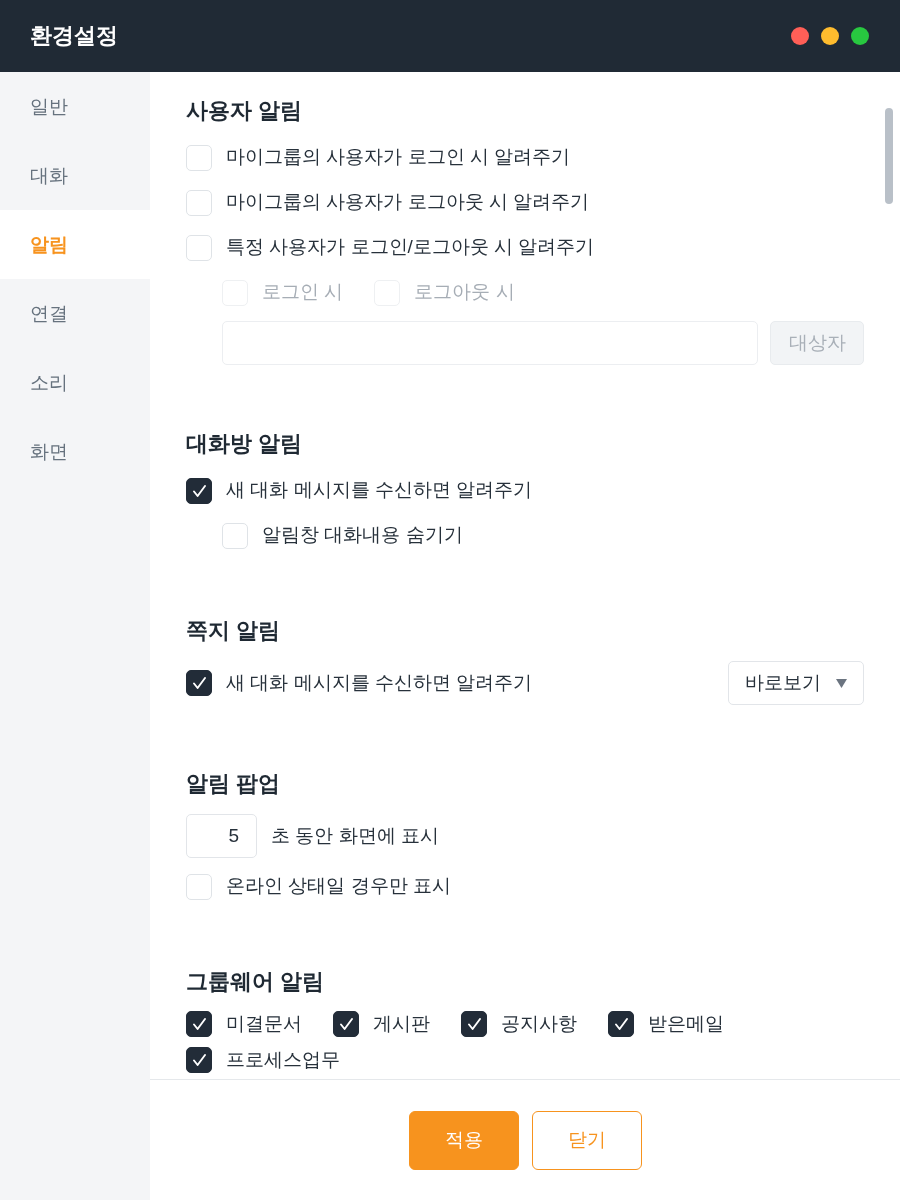 The height and width of the screenshot is (1200, 900). I want to click on section-heading: 알림 팝업, so click(234, 784).